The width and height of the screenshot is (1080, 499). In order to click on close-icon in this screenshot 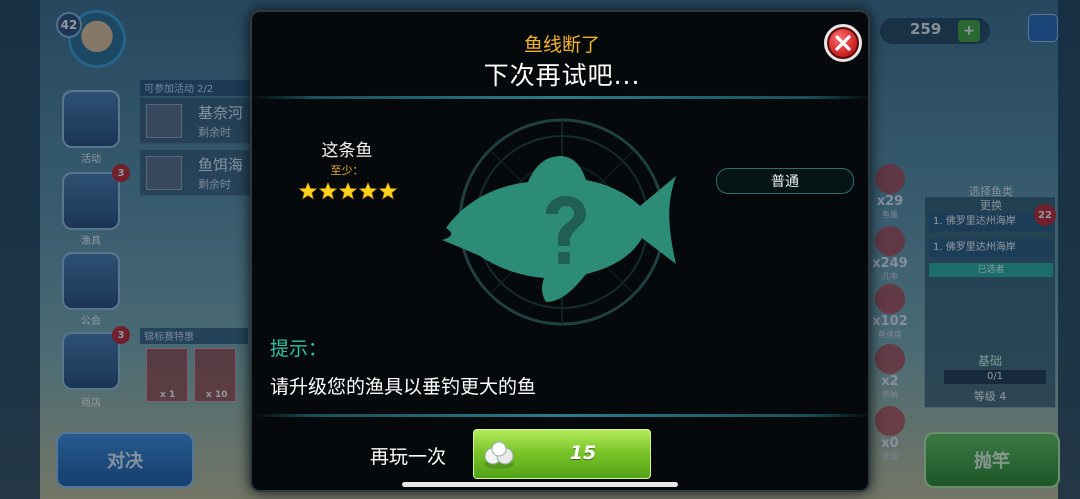, I will do `click(843, 43)`.